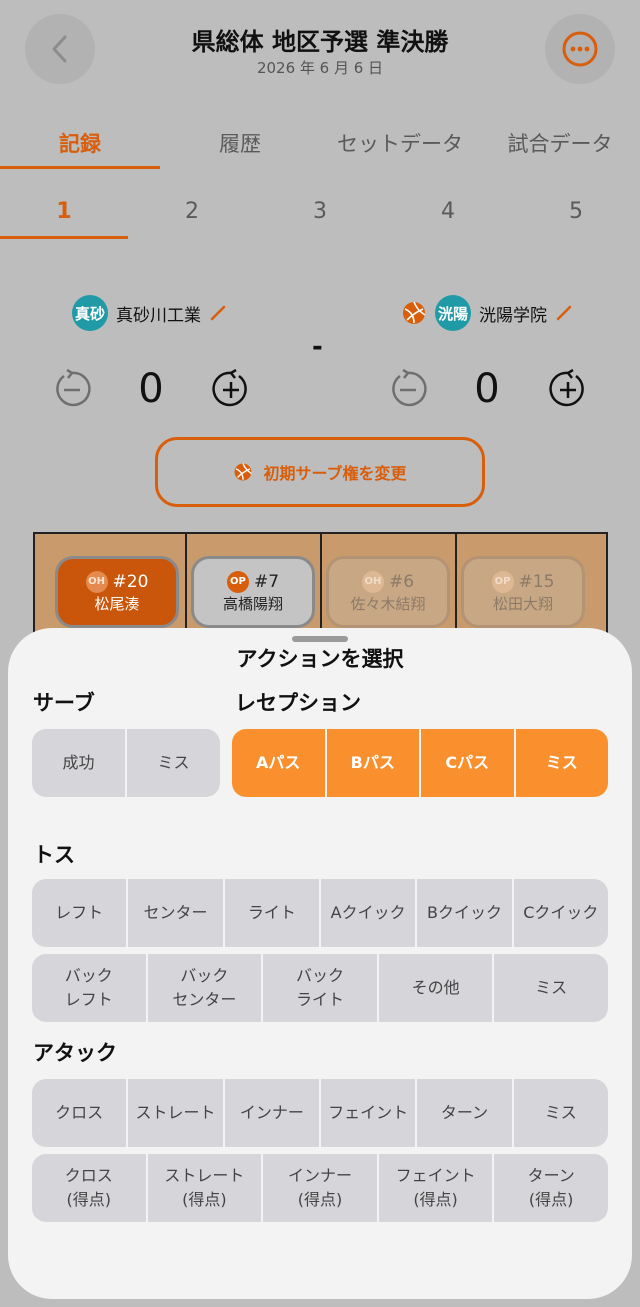 This screenshot has width=640, height=1307. I want to click on toss-back-center-button: バック センター, so click(206, 988).